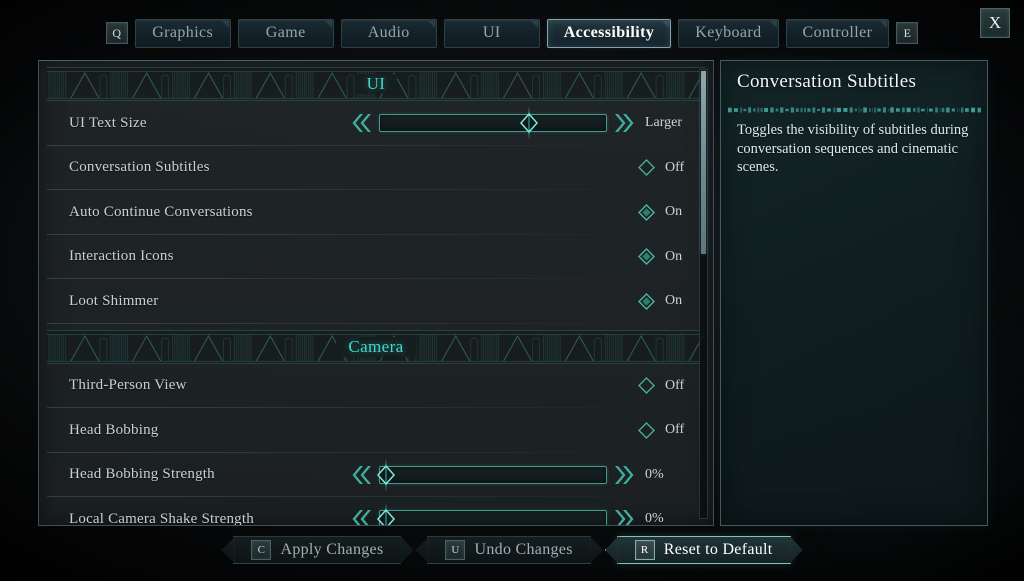  I want to click on tab-accessibility: Accessibility, so click(609, 33).